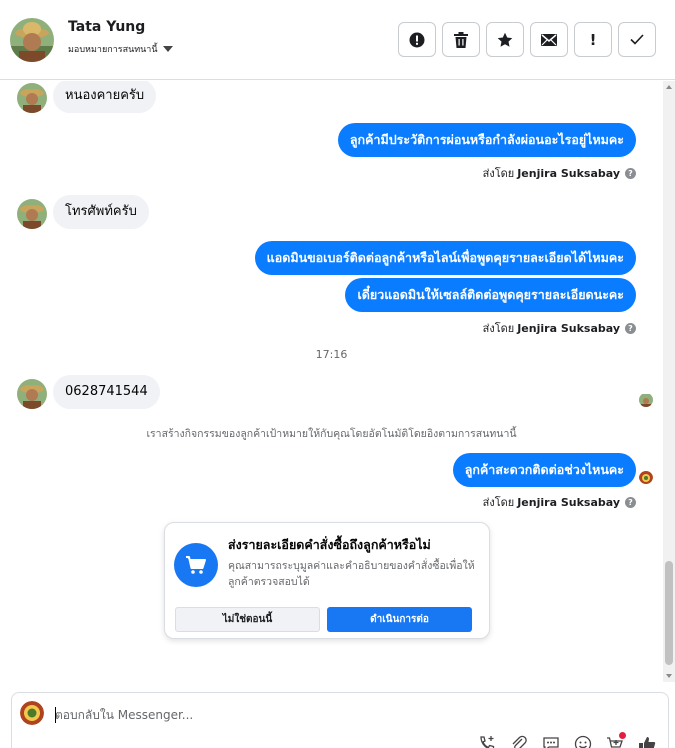  Describe the element at coordinates (32, 713) in the screenshot. I see `page-avatar` at that location.